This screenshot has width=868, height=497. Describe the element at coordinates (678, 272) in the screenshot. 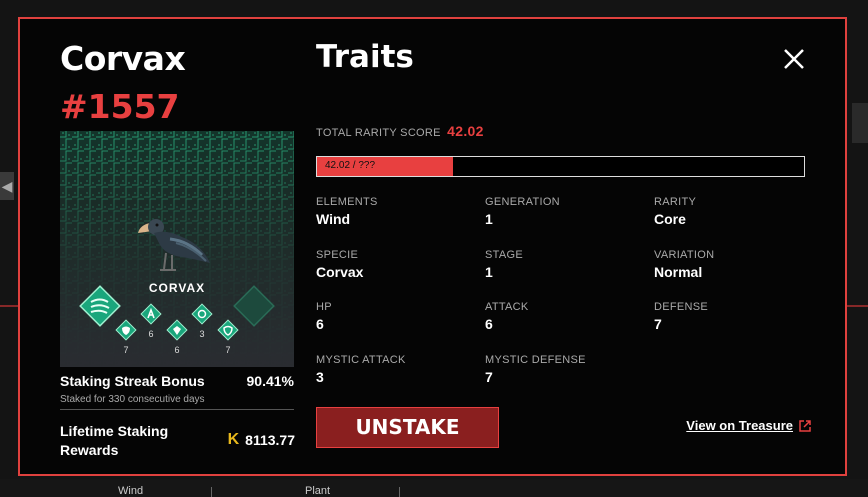

I see `trait-value: Normal` at that location.